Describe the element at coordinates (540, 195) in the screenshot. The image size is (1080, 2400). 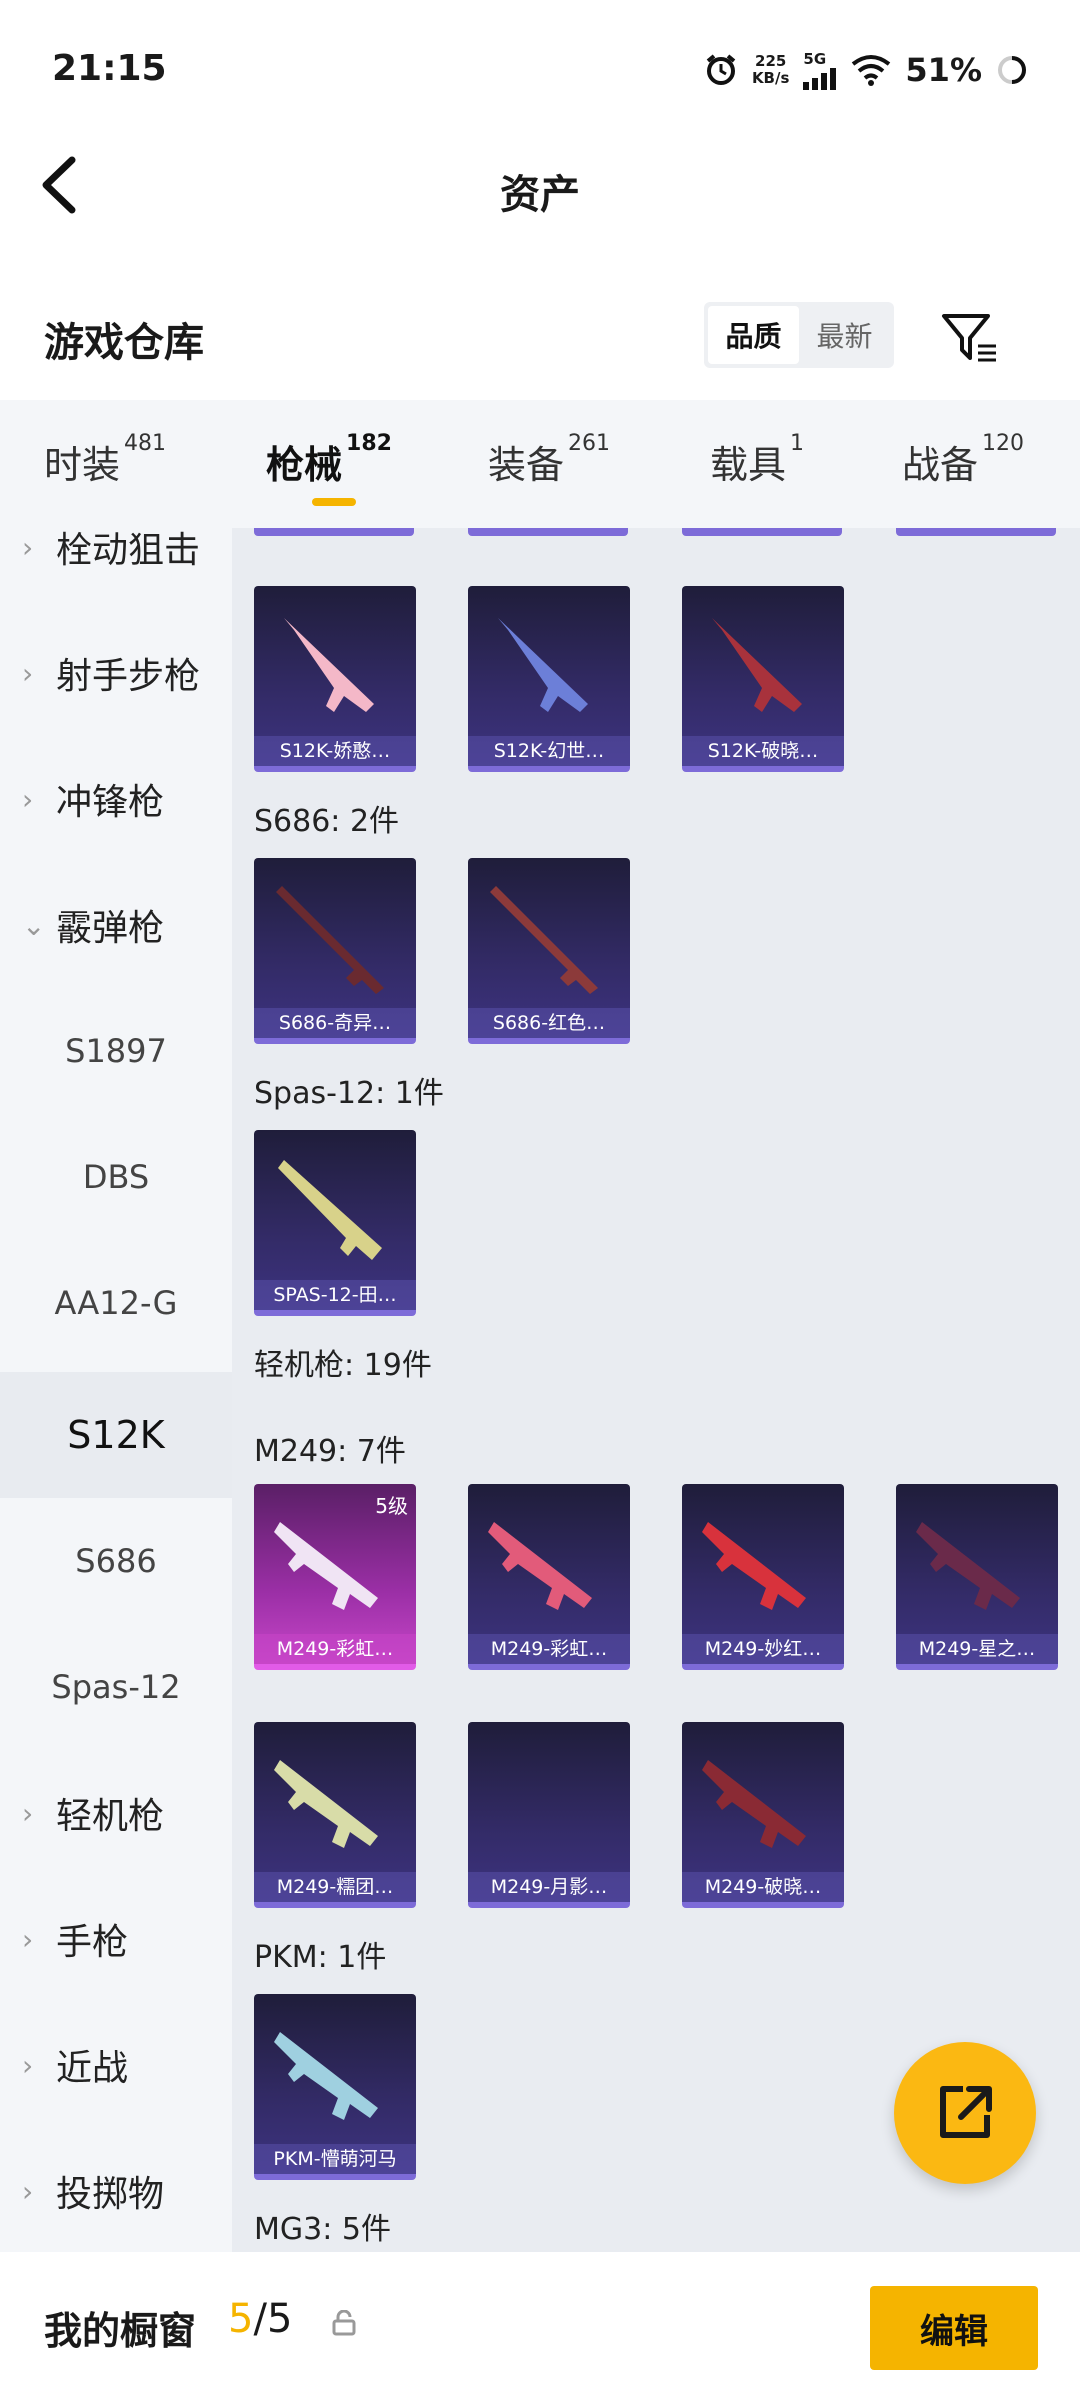
I see `page-title: 资产` at that location.